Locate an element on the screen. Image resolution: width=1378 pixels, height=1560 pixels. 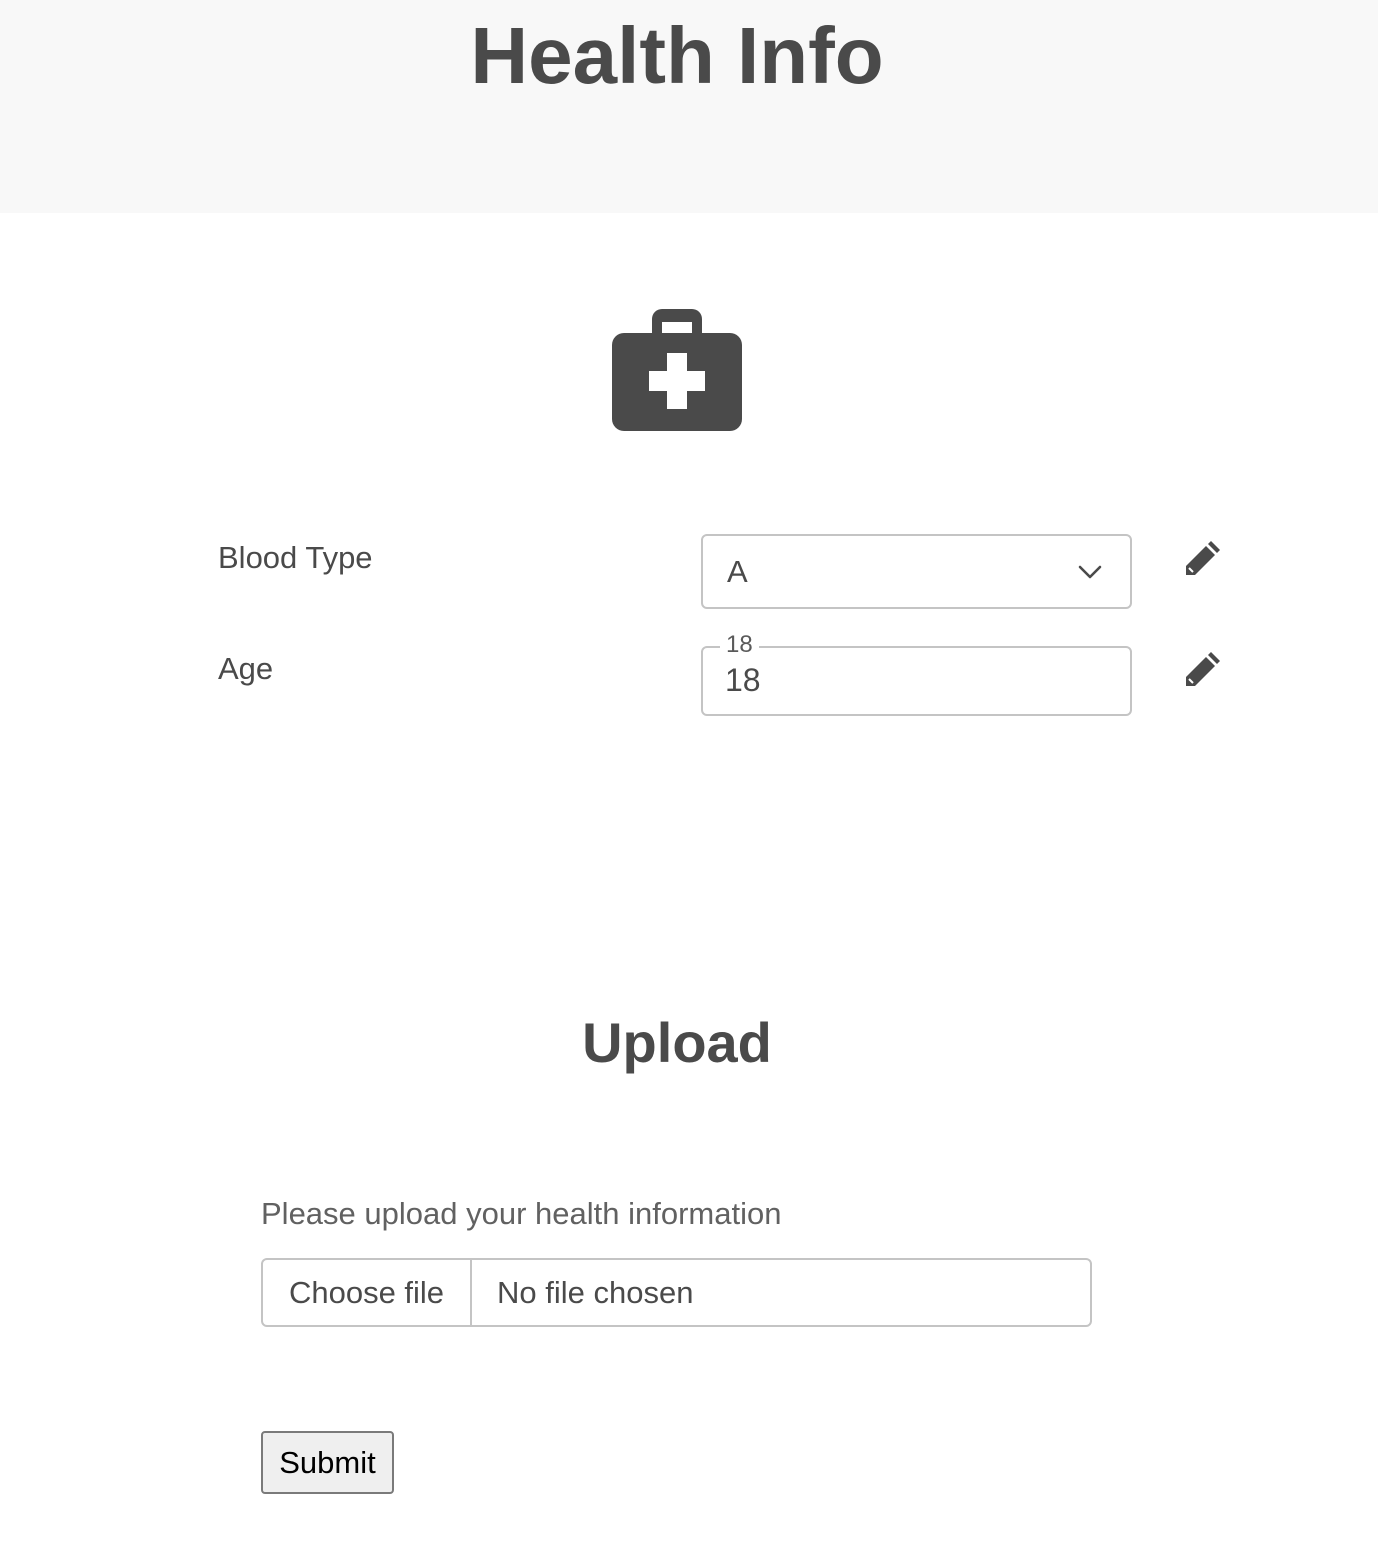
file-status-text: No file chosen is located at coordinates (595, 1292).